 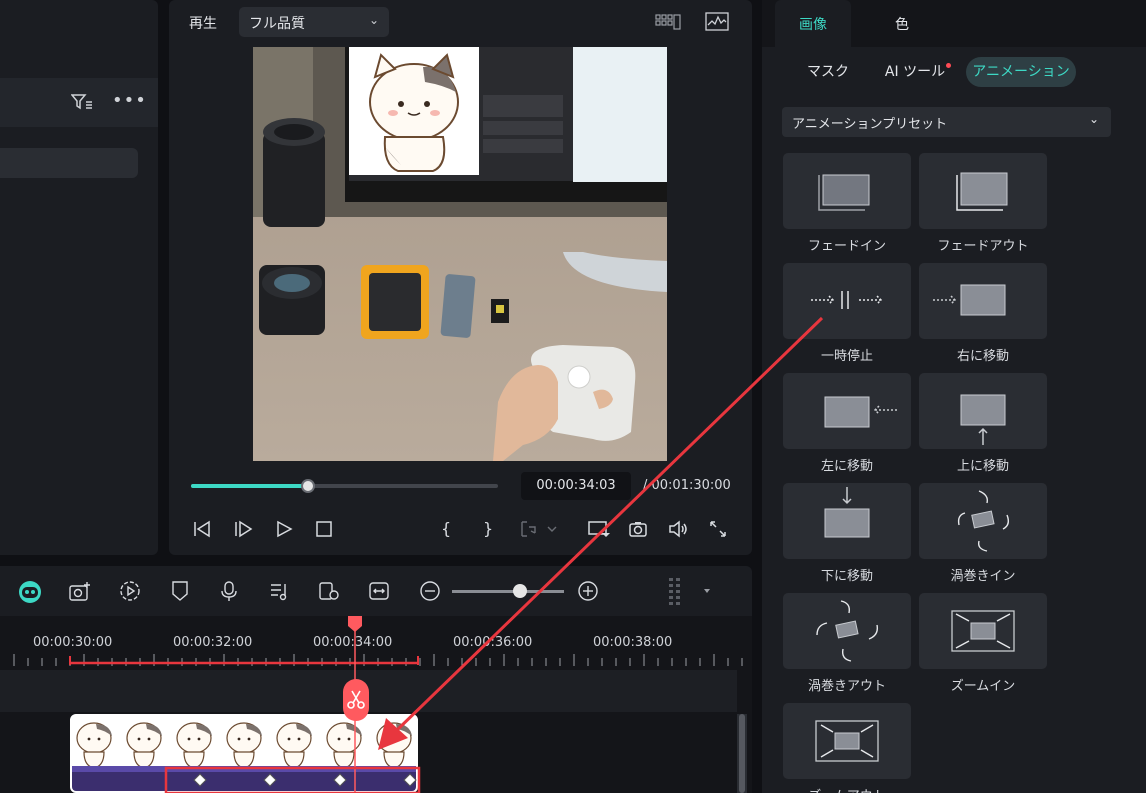 I want to click on subtab-mask: マスク, so click(x=828, y=72).